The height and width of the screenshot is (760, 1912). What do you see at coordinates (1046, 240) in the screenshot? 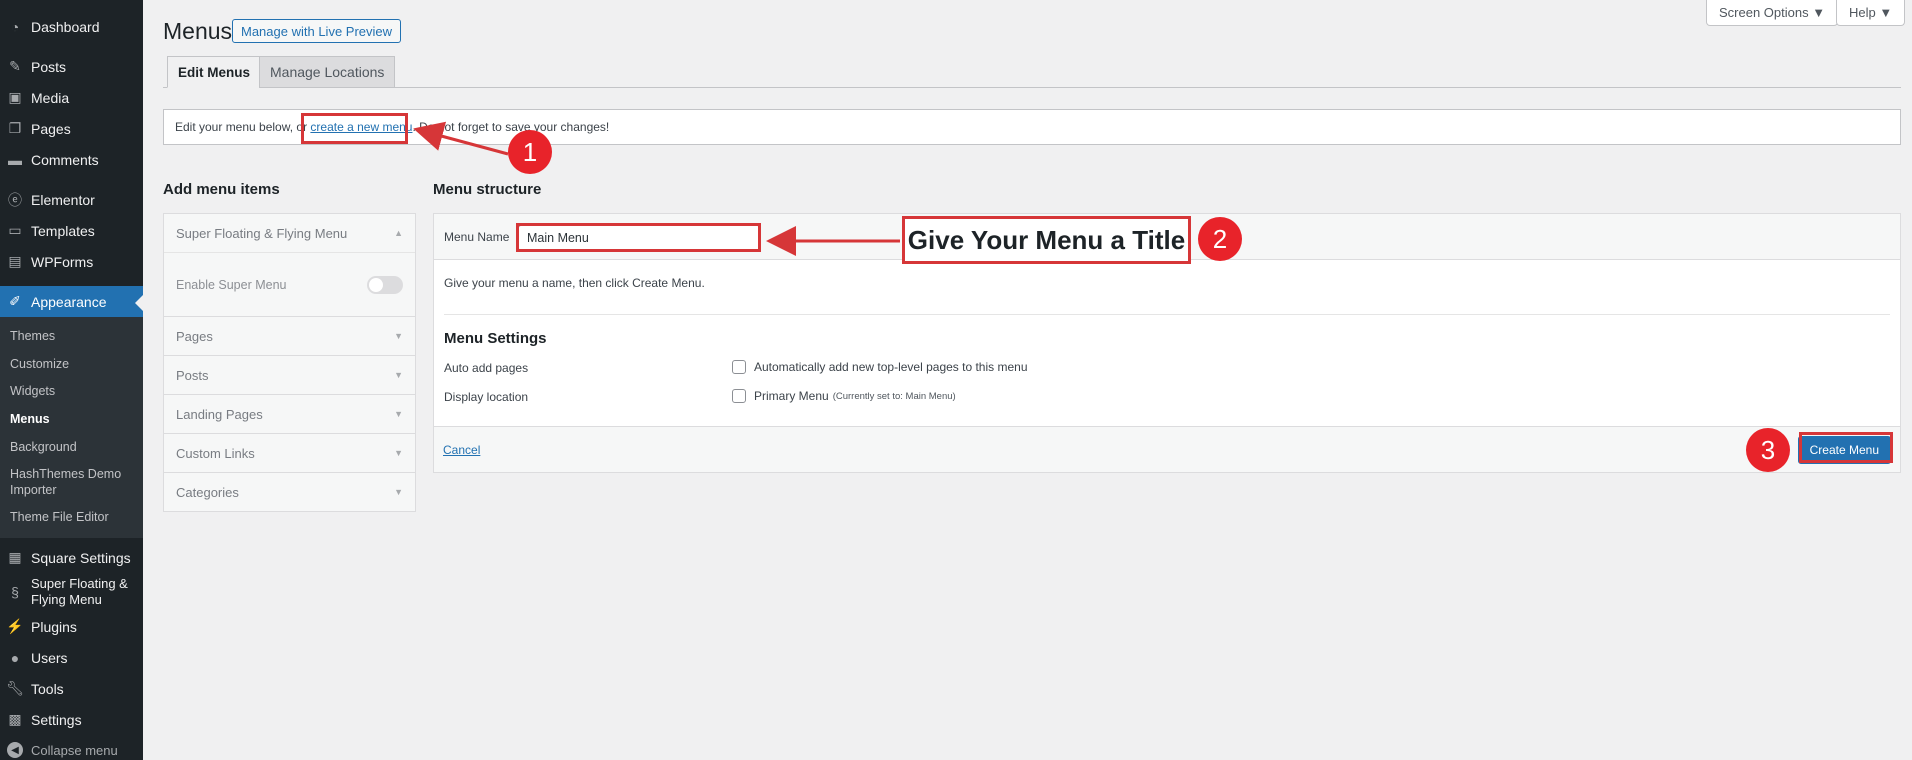
I see `annotation-callout: Give Your Menu a Title` at bounding box center [1046, 240].